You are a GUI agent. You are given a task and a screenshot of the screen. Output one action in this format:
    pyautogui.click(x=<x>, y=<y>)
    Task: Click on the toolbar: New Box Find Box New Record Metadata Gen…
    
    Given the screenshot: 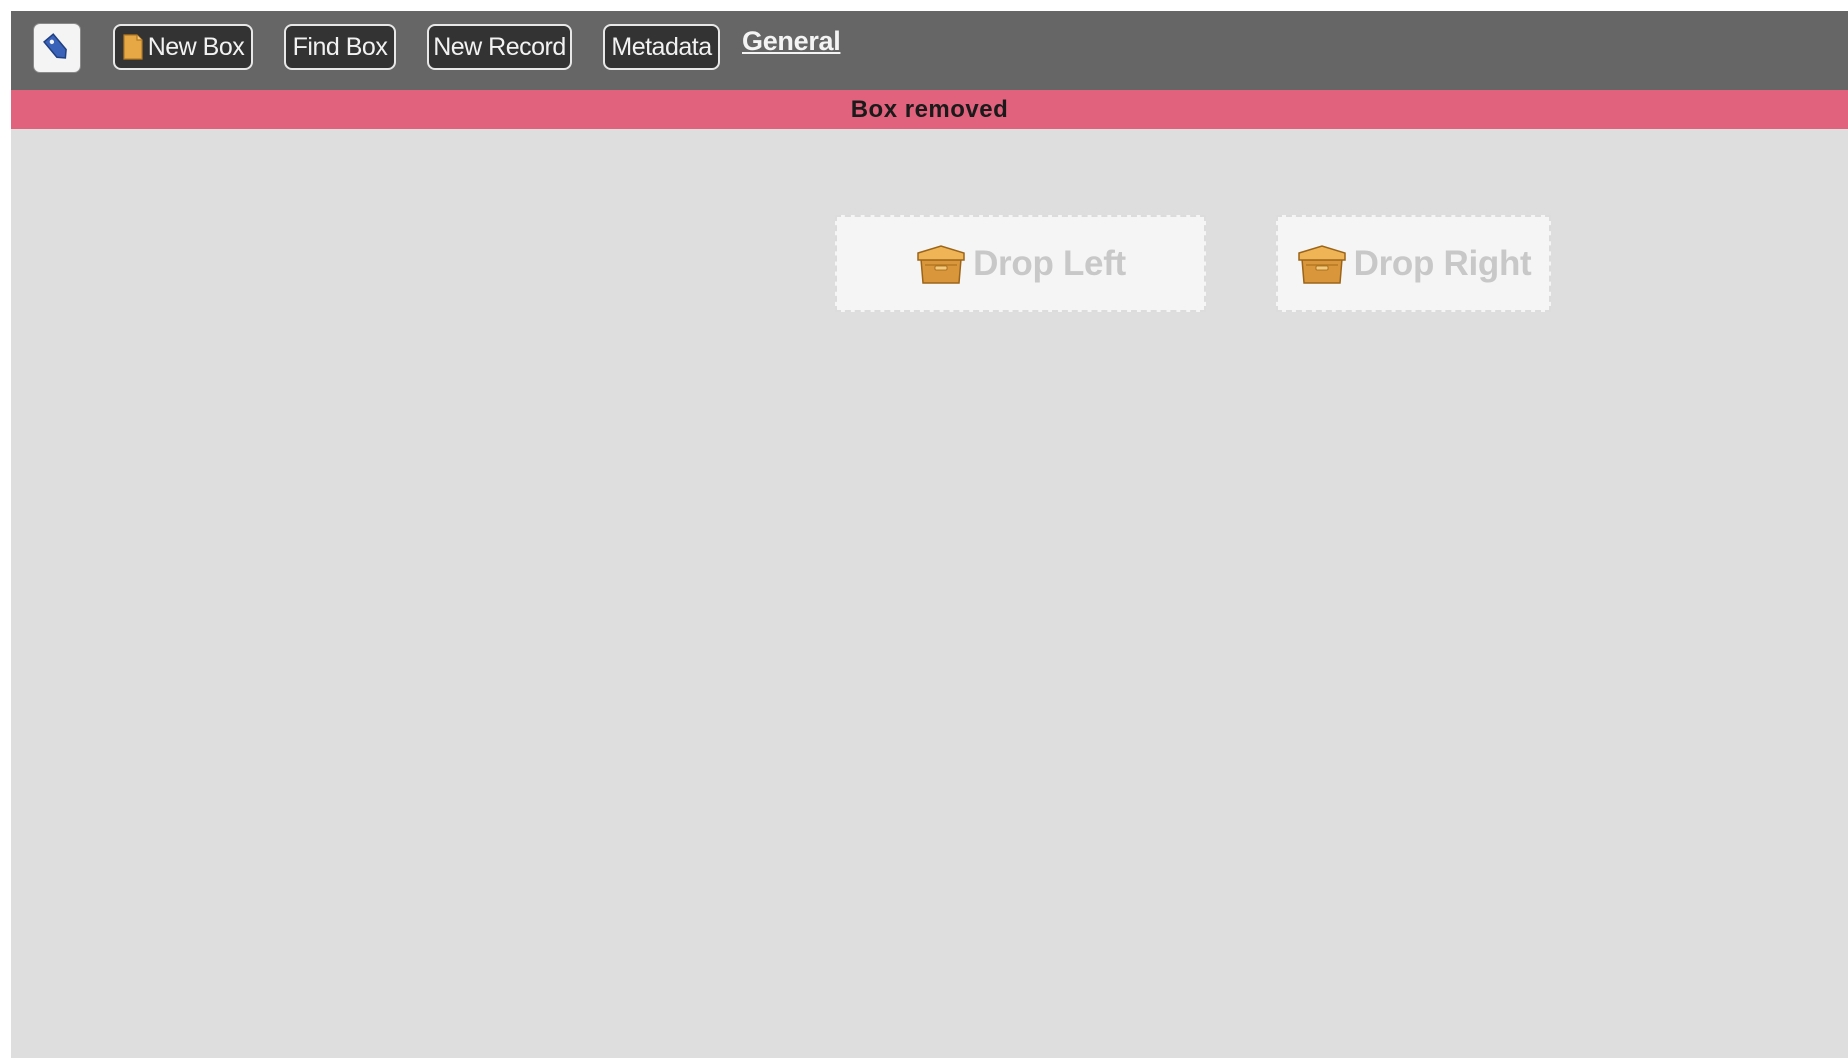 What is the action you would take?
    pyautogui.click(x=929, y=50)
    